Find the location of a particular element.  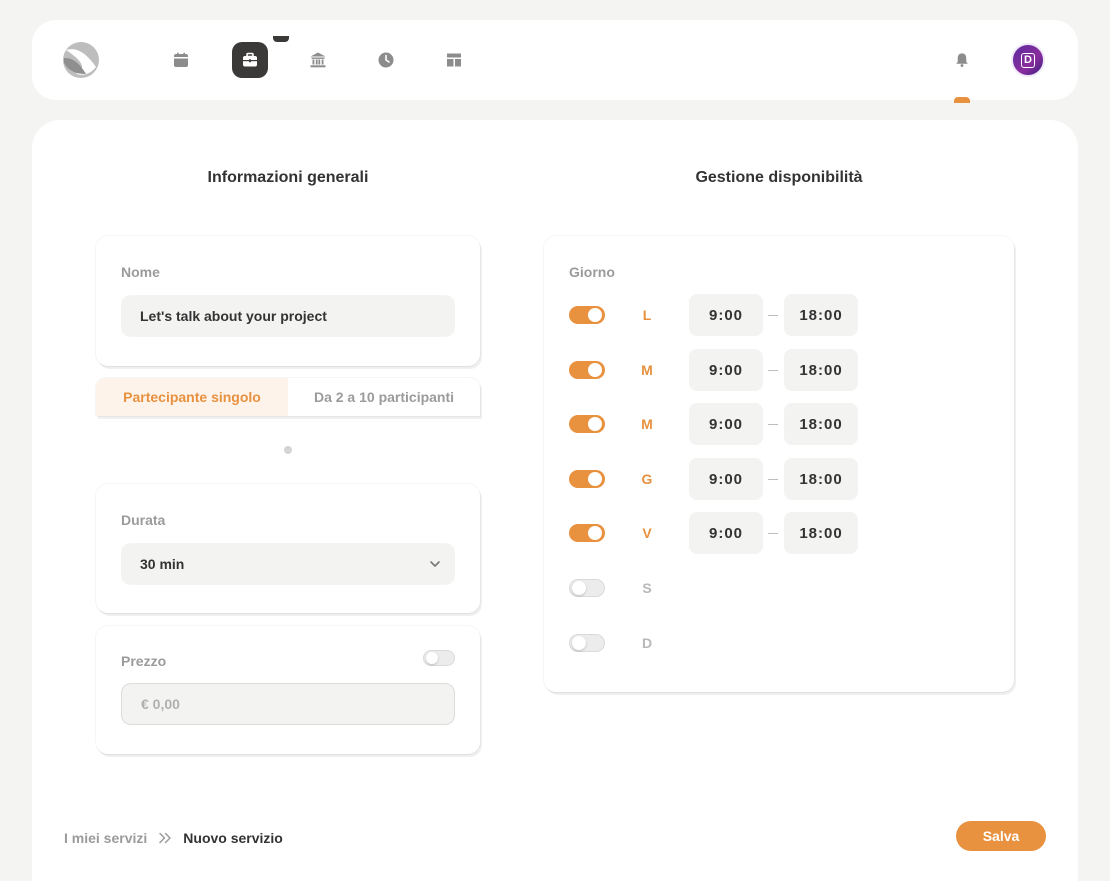

top-navigation: D is located at coordinates (555, 60).